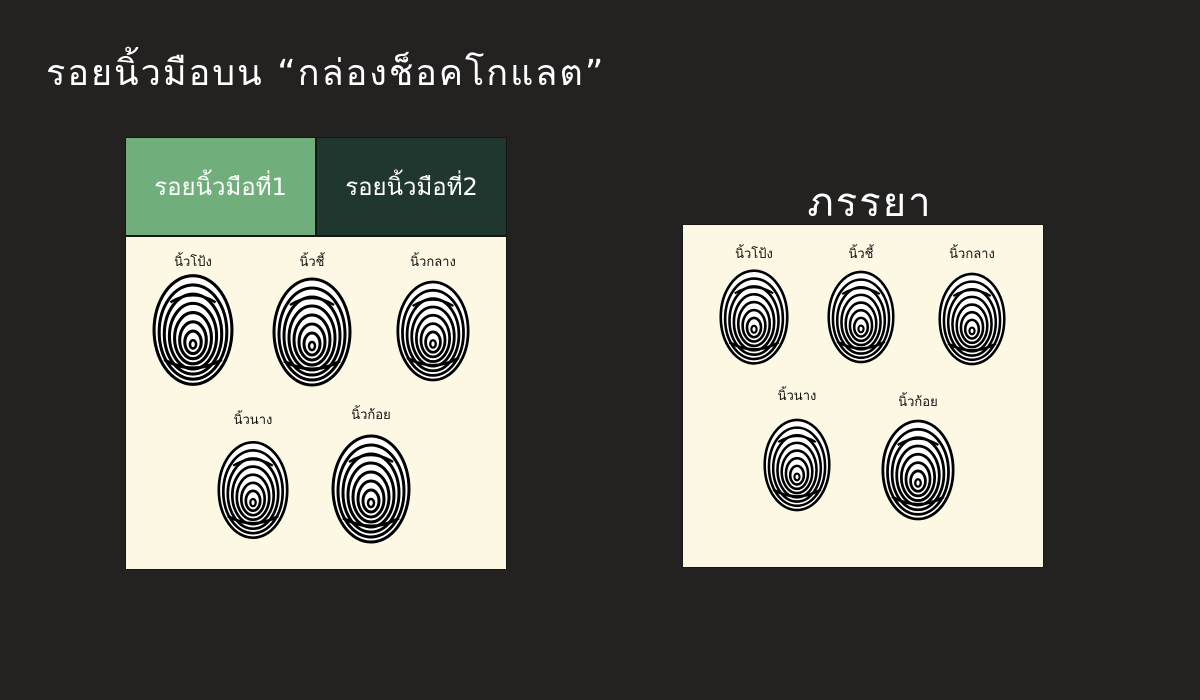  Describe the element at coordinates (220, 186) in the screenshot. I see `tab-fingerprint-1: รอยนิ้วมือที่1` at that location.